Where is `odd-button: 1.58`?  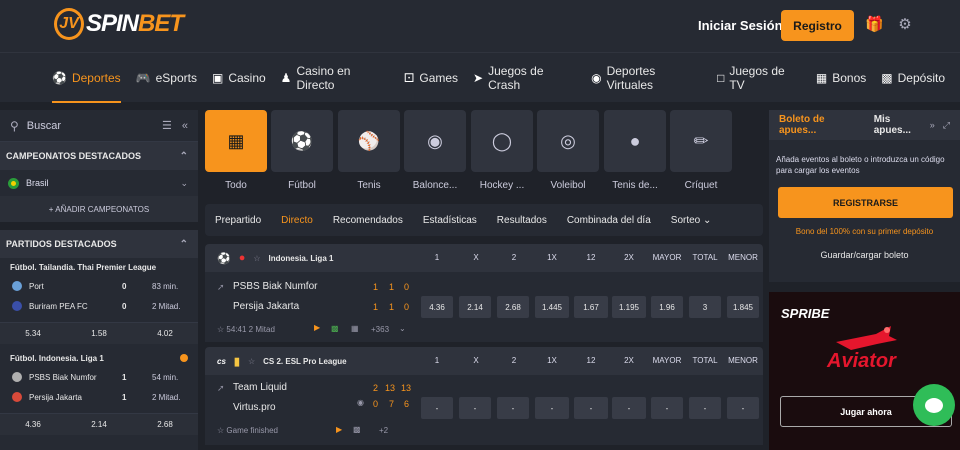 odd-button: 1.58 is located at coordinates (99, 333).